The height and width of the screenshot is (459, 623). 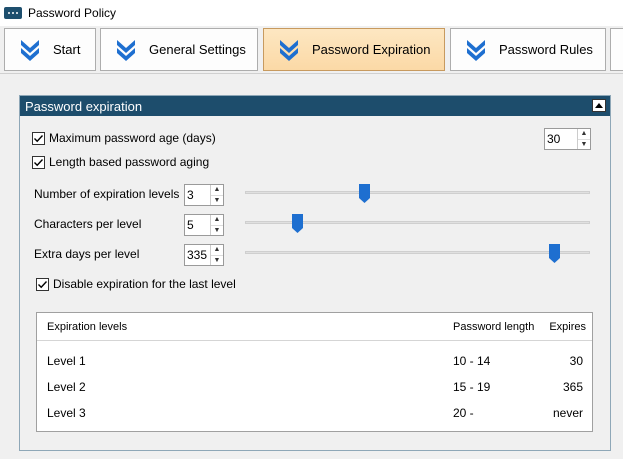 I want to click on chars-stepper: 5 ▲ ▼, so click(x=204, y=225).